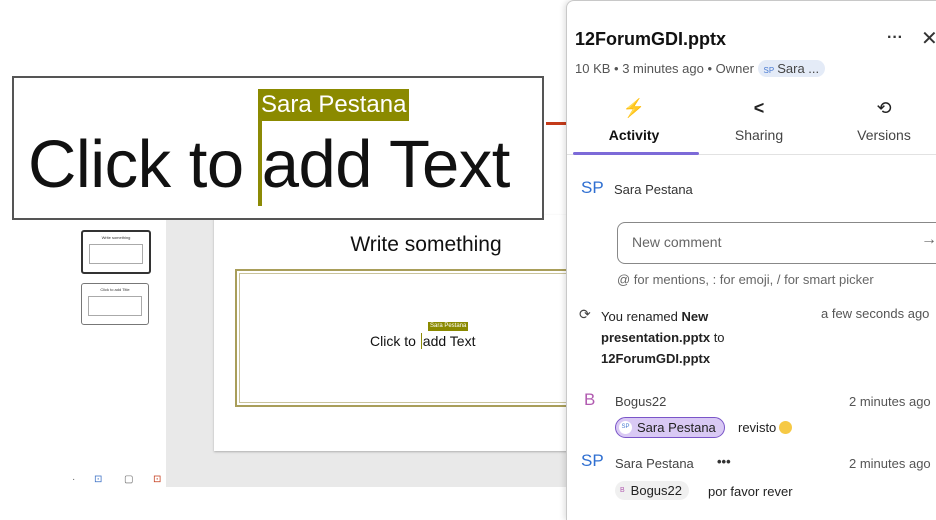 The width and height of the screenshot is (936, 520). Describe the element at coordinates (636, 153) in the screenshot. I see `active-tab-indicator` at that location.